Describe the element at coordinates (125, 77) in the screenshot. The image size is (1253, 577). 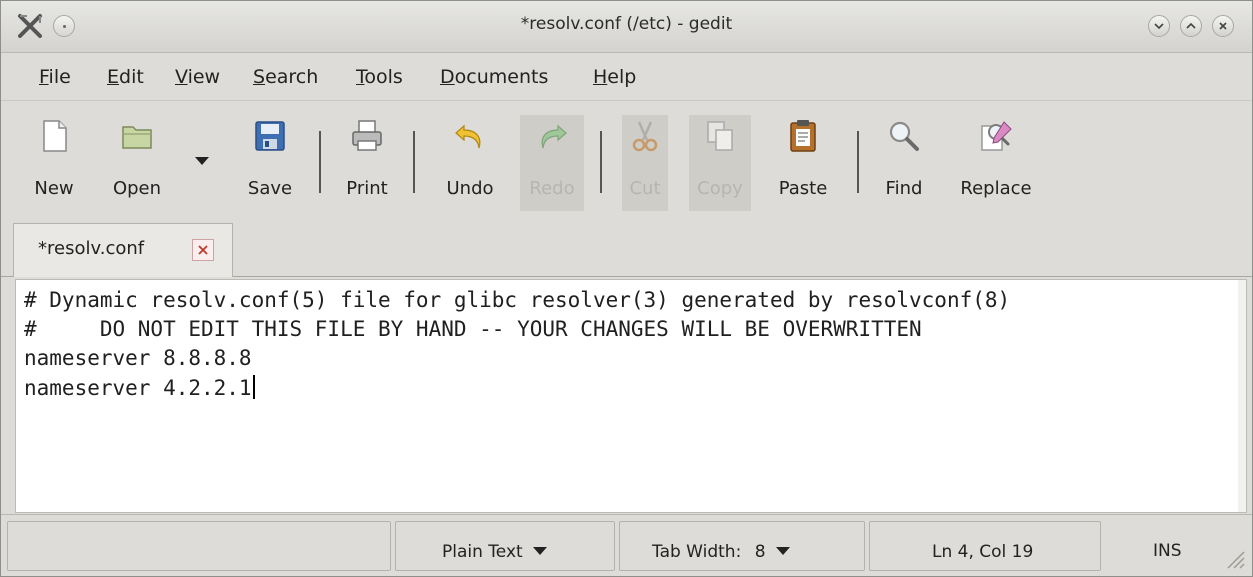
I see `menu-edit: Edit` at that location.